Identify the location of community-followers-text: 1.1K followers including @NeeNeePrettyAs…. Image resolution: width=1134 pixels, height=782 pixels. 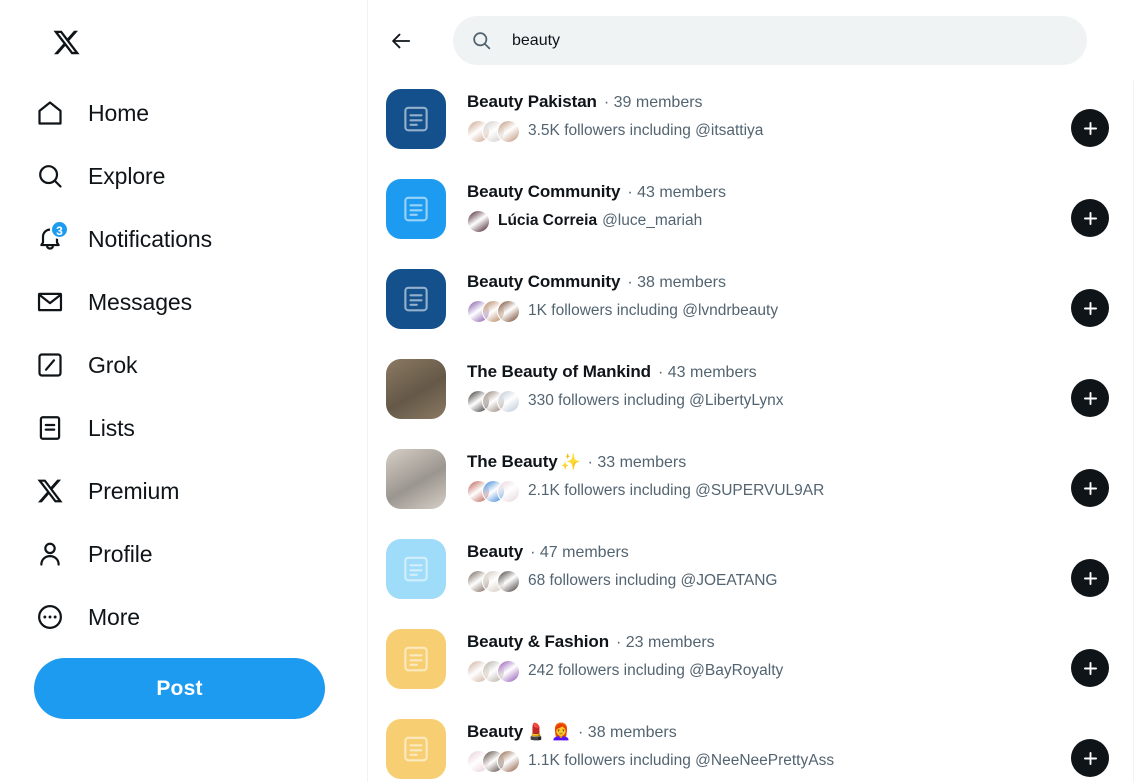
(681, 760).